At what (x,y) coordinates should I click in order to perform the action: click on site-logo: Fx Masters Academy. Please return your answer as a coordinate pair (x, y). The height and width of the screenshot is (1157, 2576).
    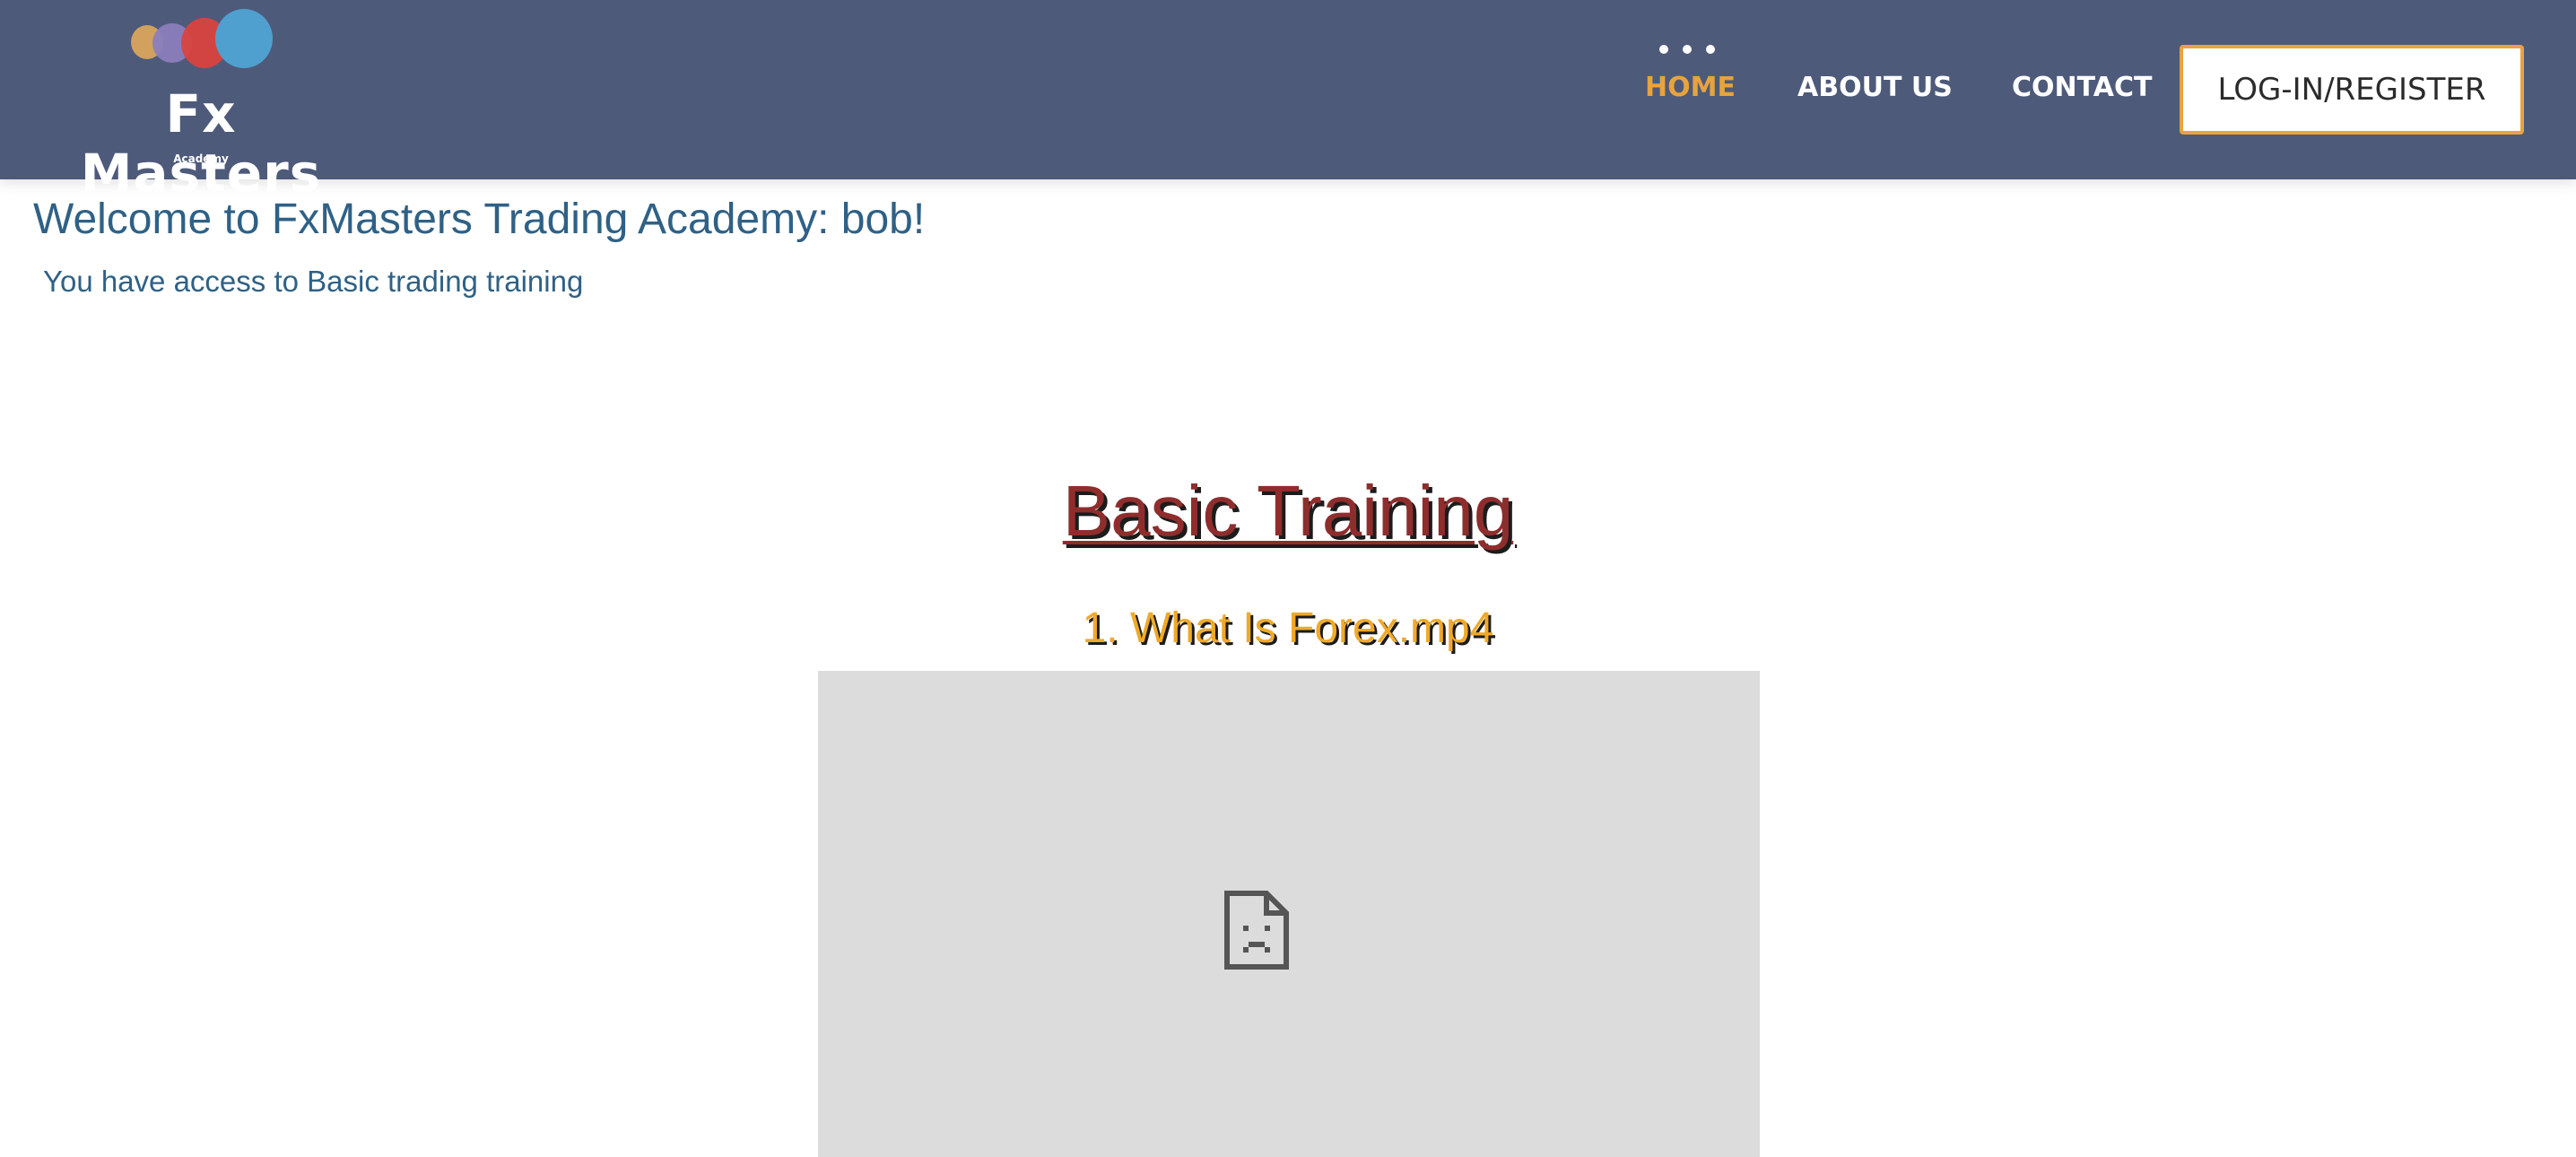
    Looking at the image, I should click on (201, 104).